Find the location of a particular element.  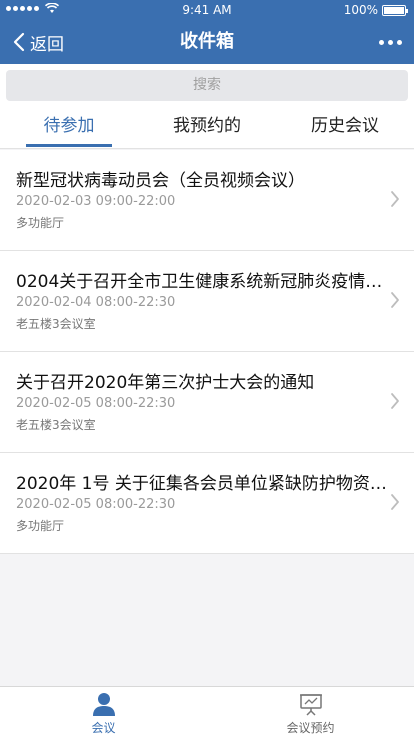

tab-pending: 待参加 is located at coordinates (69, 127).